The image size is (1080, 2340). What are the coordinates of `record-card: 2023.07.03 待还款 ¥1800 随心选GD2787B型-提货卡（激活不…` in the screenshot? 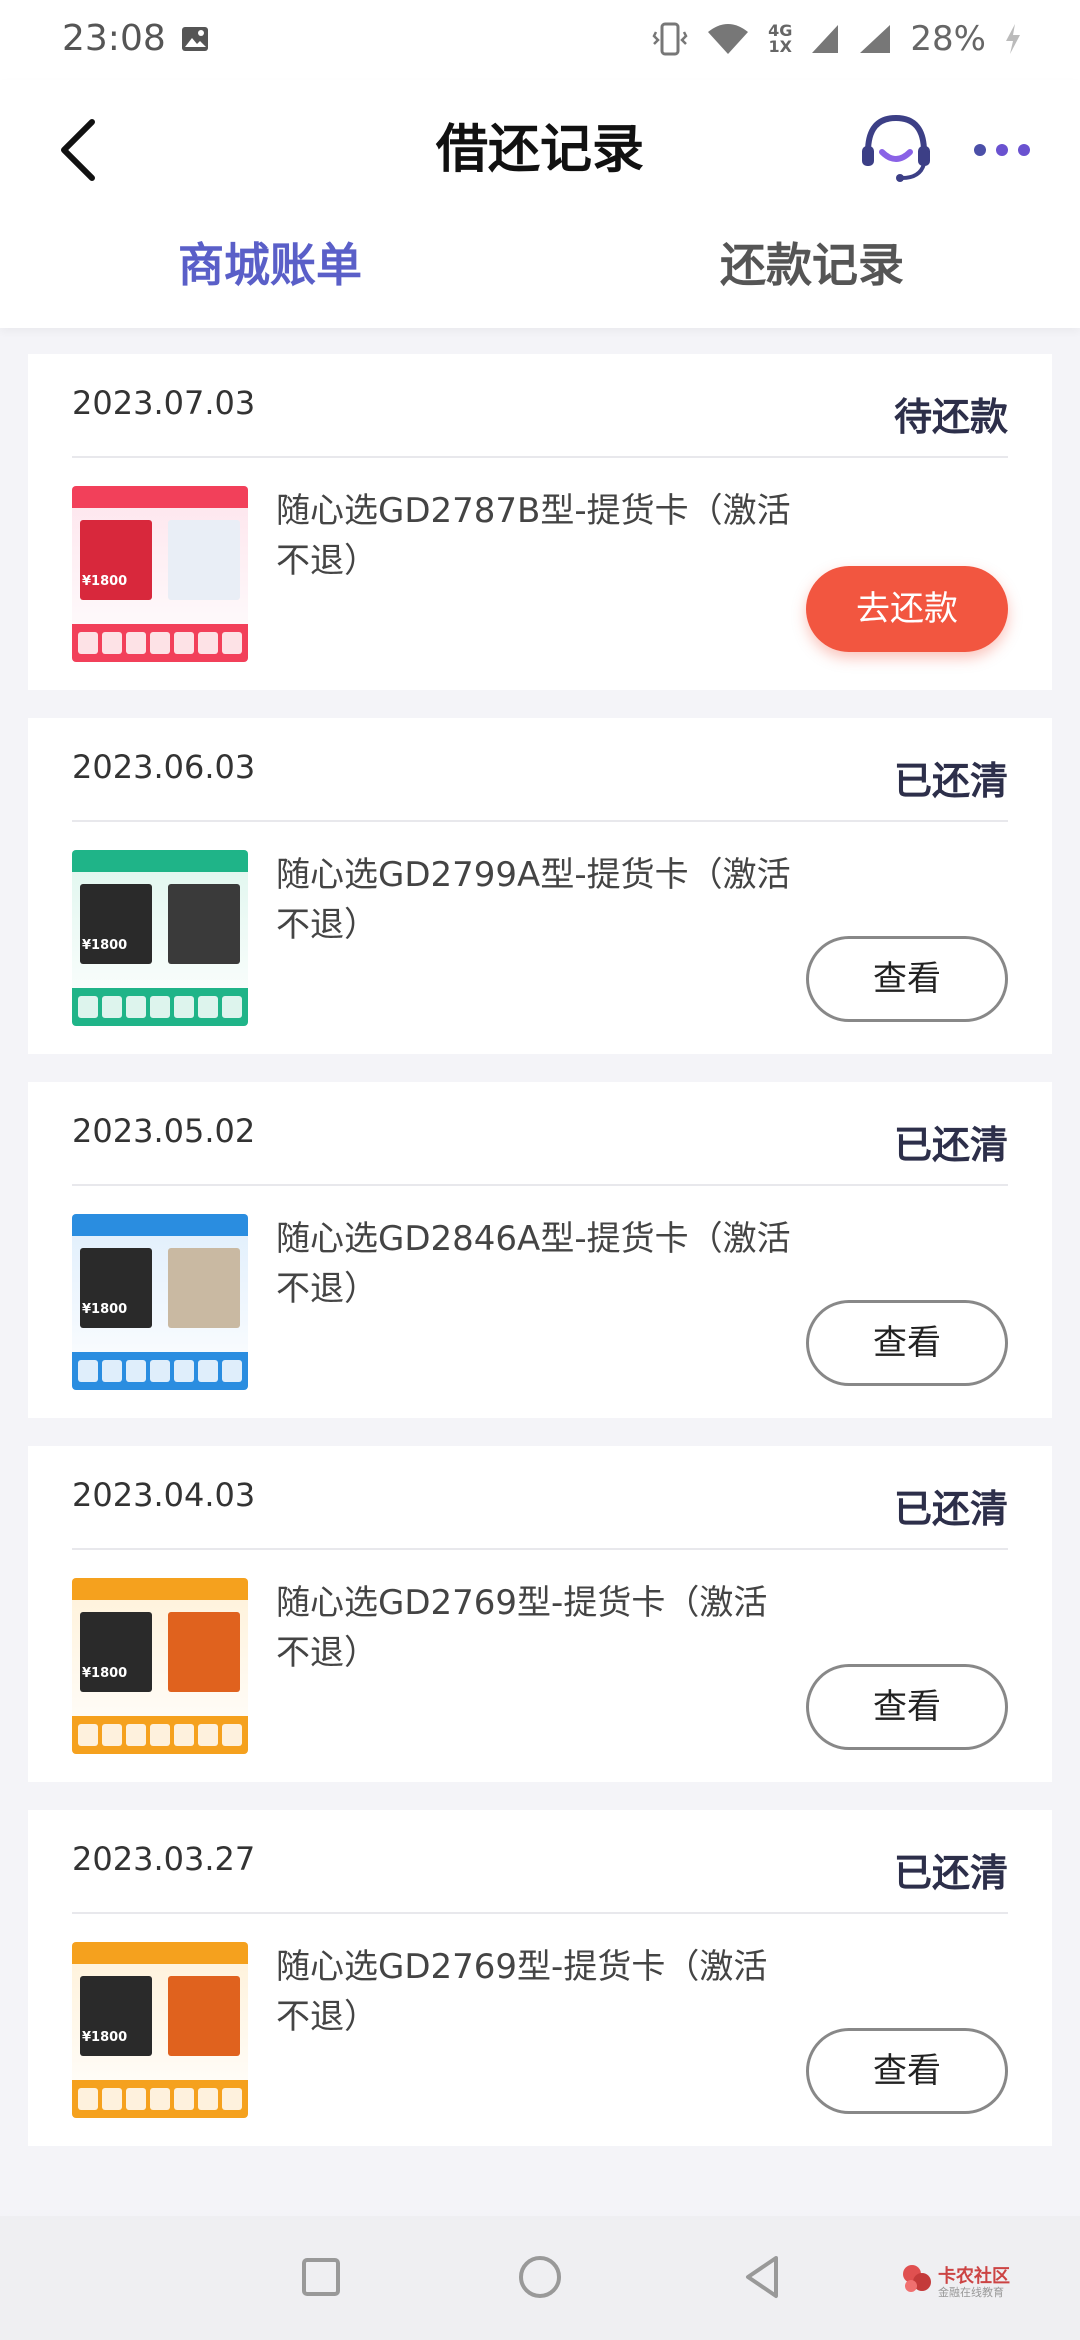 It's located at (540, 522).